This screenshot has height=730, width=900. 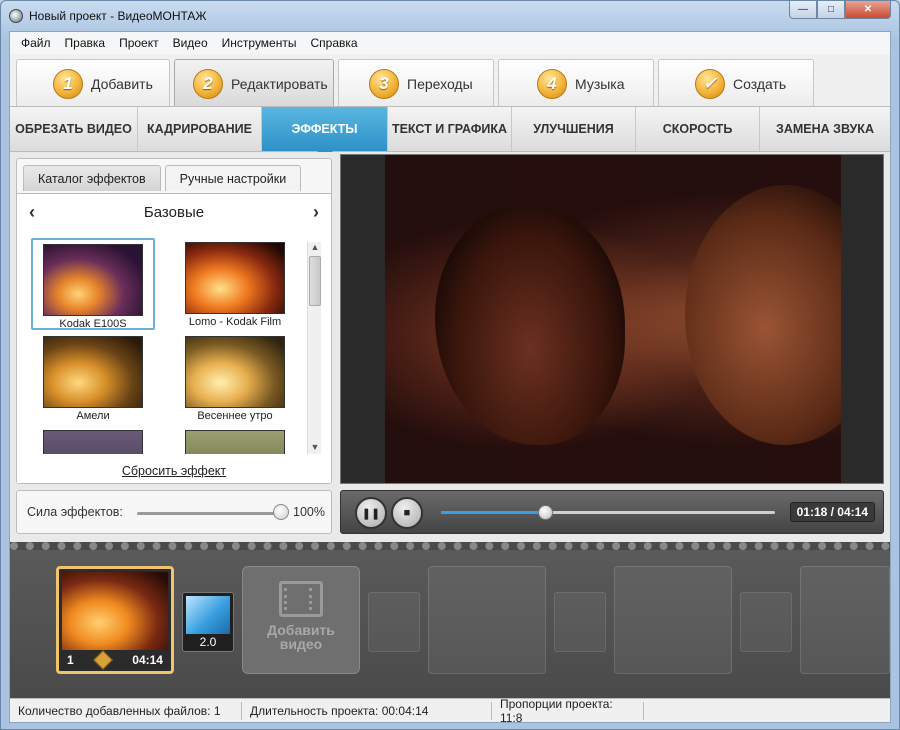 I want to click on timeline-transition: 2.0, so click(x=208, y=622).